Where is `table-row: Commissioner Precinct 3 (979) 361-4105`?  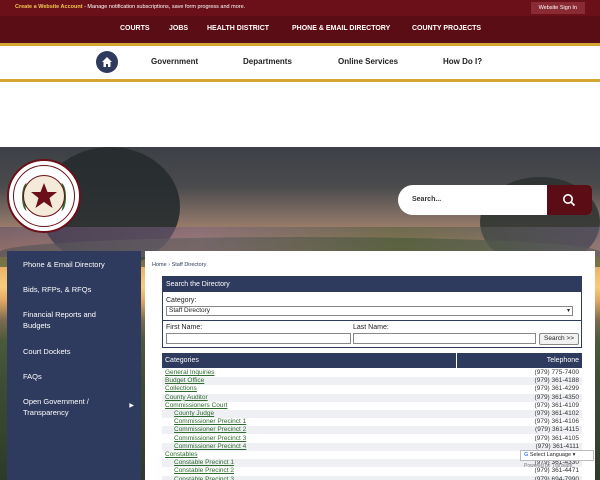
table-row: Commissioner Precinct 3 (979) 361-4105 is located at coordinates (372, 439).